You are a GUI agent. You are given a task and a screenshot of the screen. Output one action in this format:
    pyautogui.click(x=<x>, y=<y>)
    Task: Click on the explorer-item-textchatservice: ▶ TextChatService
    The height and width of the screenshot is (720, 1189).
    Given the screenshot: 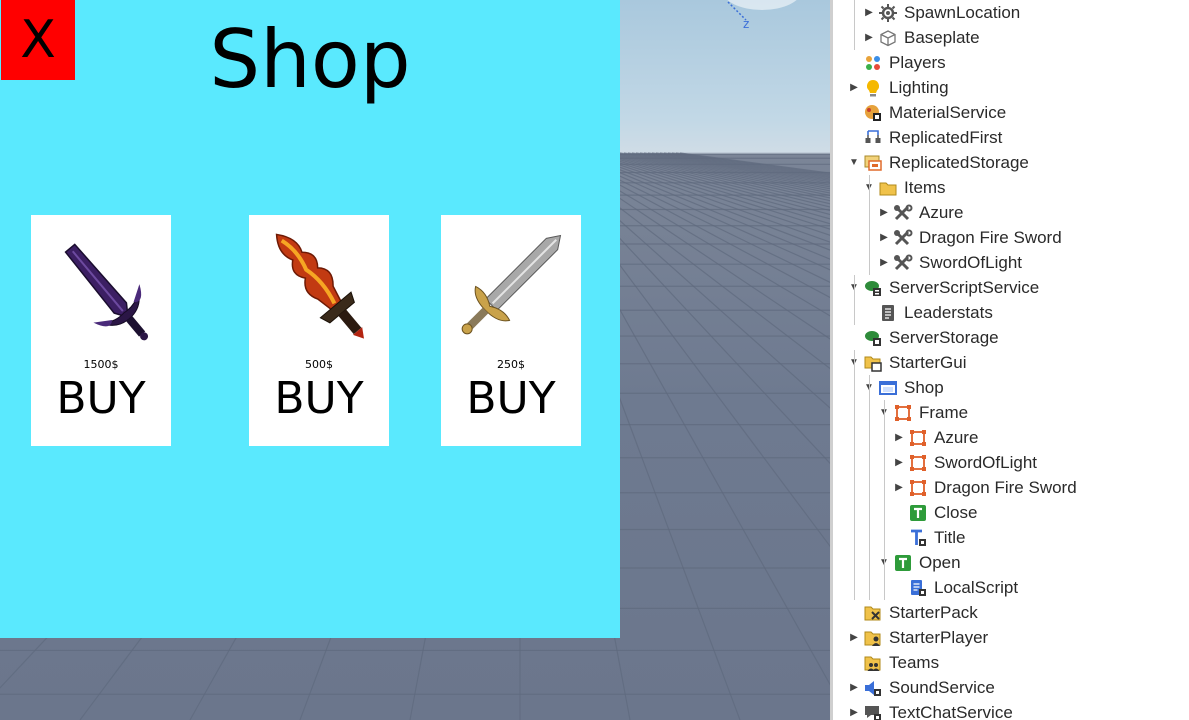 What is the action you would take?
    pyautogui.click(x=930, y=710)
    